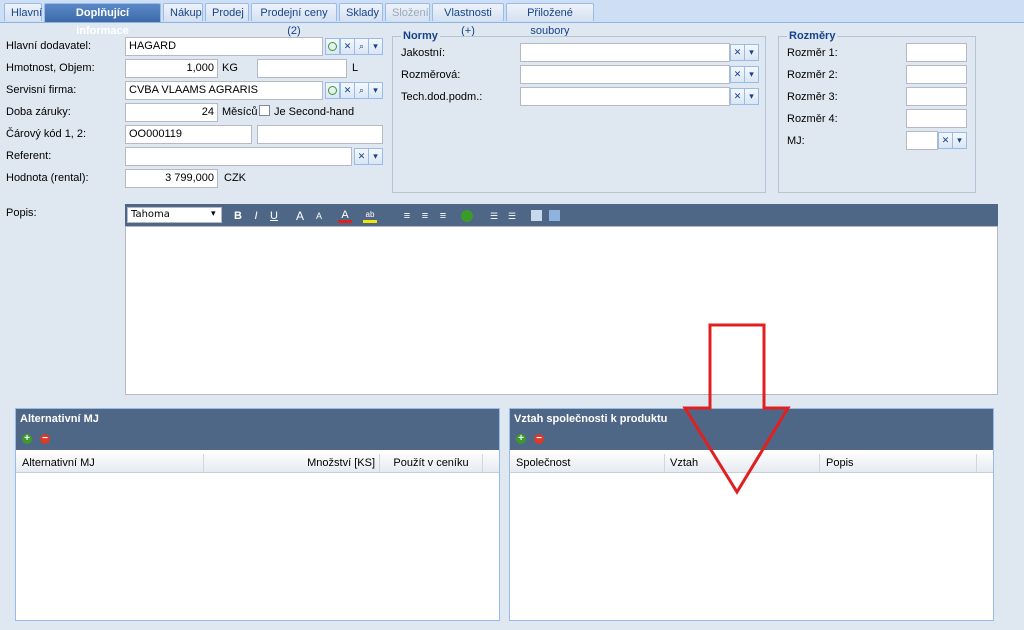 The height and width of the screenshot is (630, 1024). Describe the element at coordinates (936, 96) in the screenshot. I see `dimension3-field` at that location.